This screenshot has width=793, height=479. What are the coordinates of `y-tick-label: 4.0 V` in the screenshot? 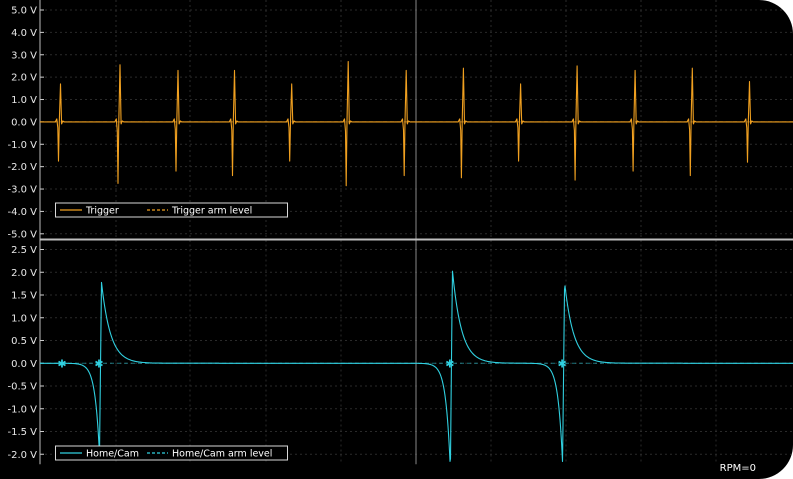 It's located at (24, 33).